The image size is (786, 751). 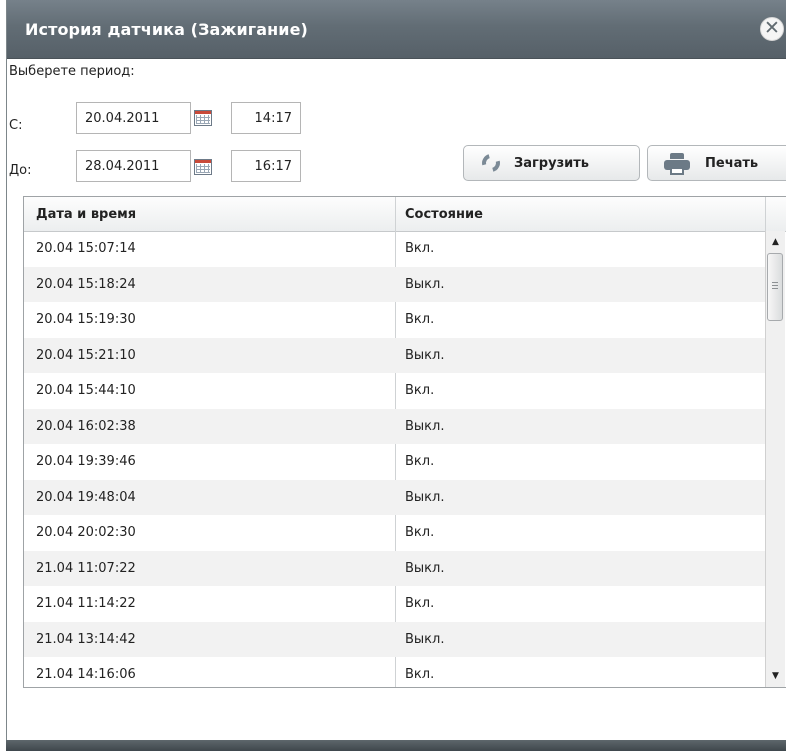 I want to click on table-row: 20.04 15:21:10 Выкл., so click(x=394, y=355).